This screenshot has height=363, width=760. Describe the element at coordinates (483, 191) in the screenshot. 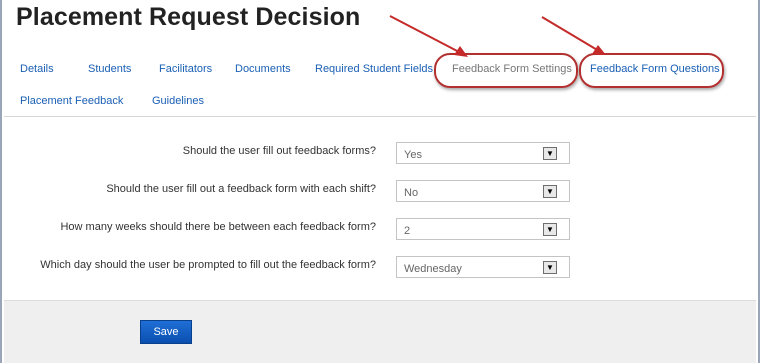

I see `feedback-each-shift-select: No ▼` at that location.